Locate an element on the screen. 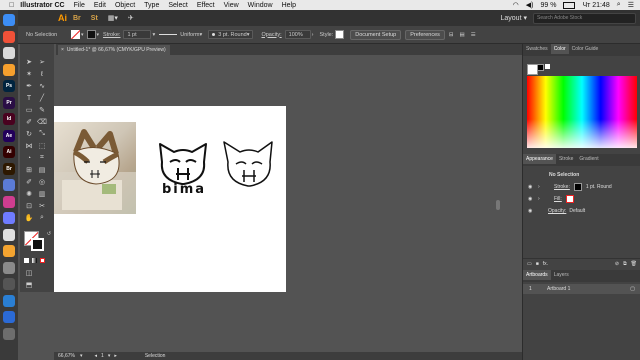 This screenshot has height=360, width=640. tab-artboards: Artboards is located at coordinates (537, 275).